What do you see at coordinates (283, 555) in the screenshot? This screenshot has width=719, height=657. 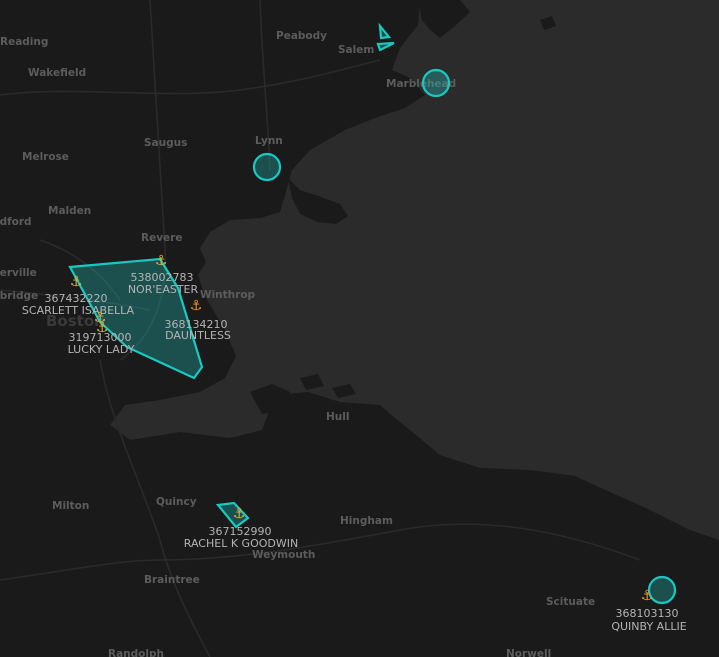 I see `place-label: Weymouth` at bounding box center [283, 555].